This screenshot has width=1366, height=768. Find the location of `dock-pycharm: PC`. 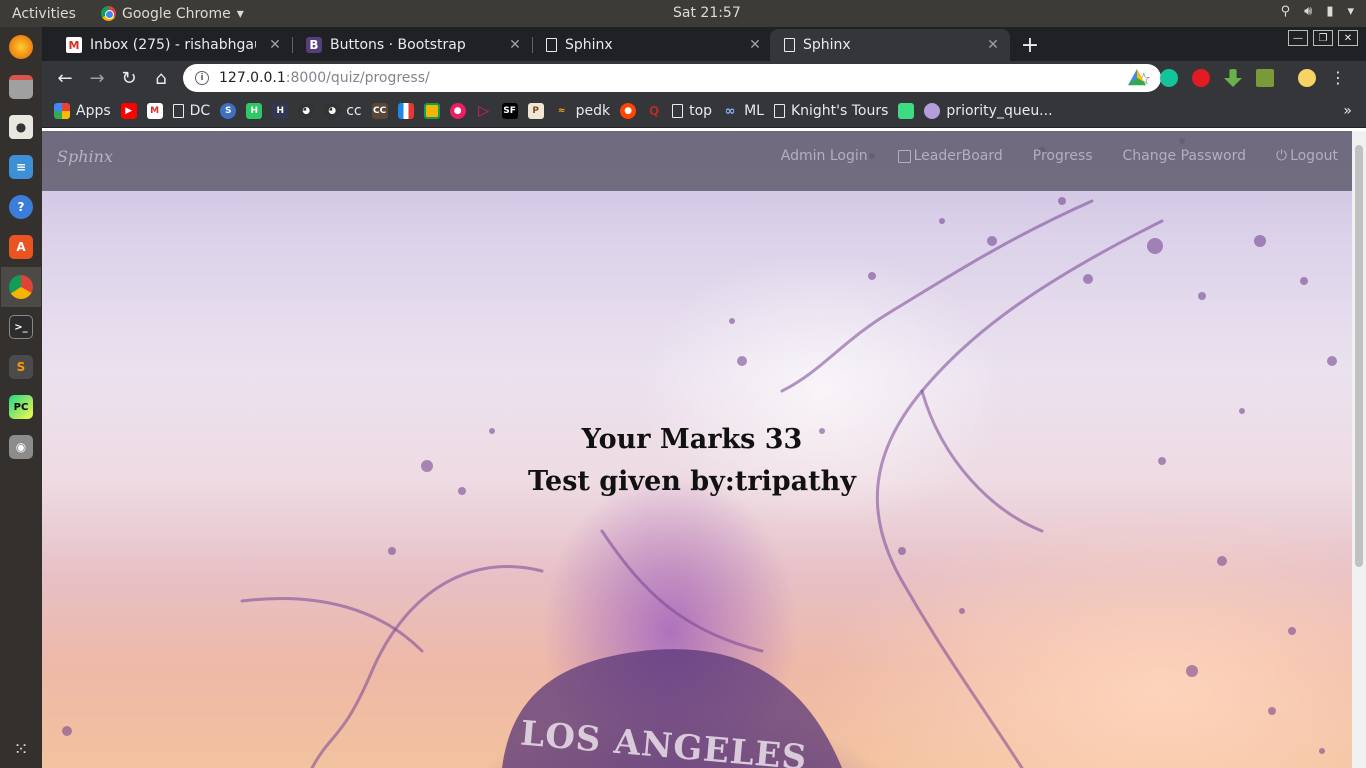

dock-pycharm: PC is located at coordinates (21, 407).